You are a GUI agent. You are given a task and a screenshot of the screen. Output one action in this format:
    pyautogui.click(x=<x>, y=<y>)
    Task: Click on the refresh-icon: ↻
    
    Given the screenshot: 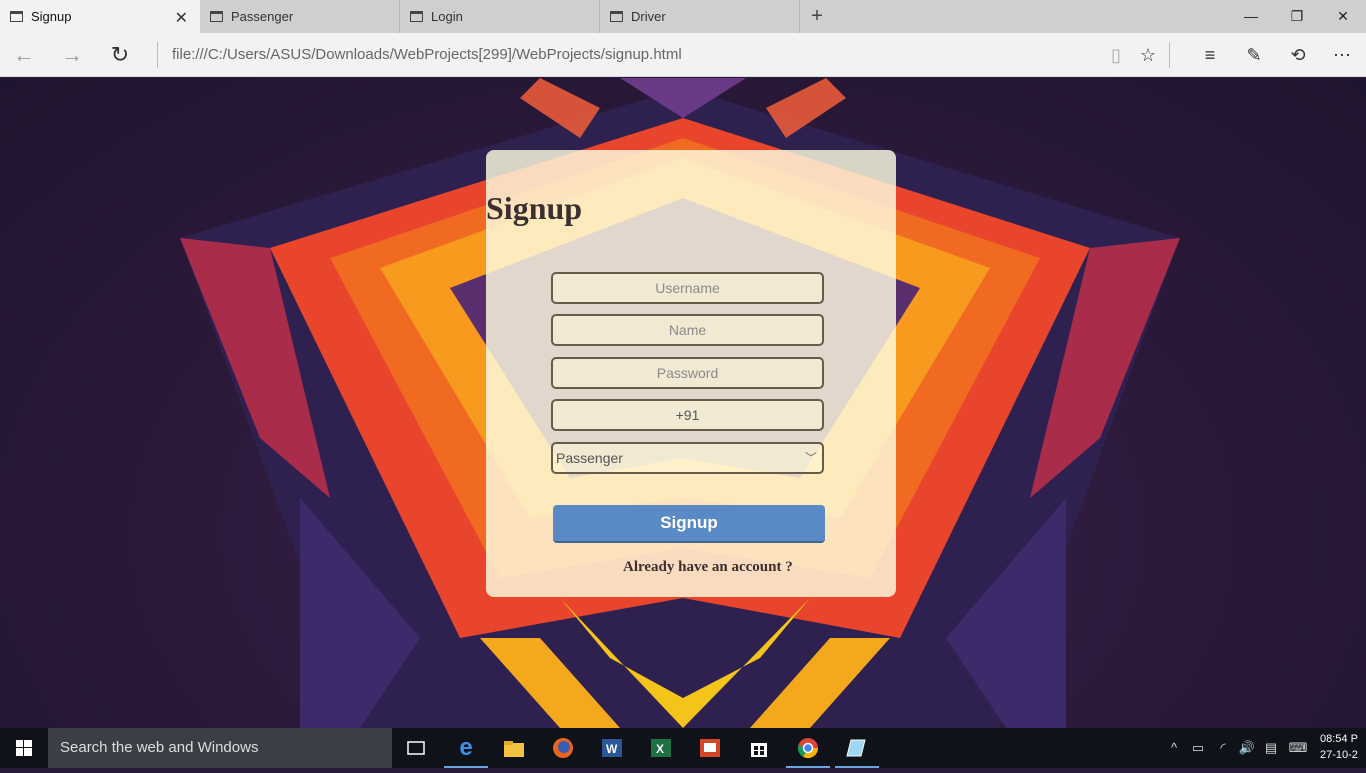 What is the action you would take?
    pyautogui.click(x=120, y=55)
    